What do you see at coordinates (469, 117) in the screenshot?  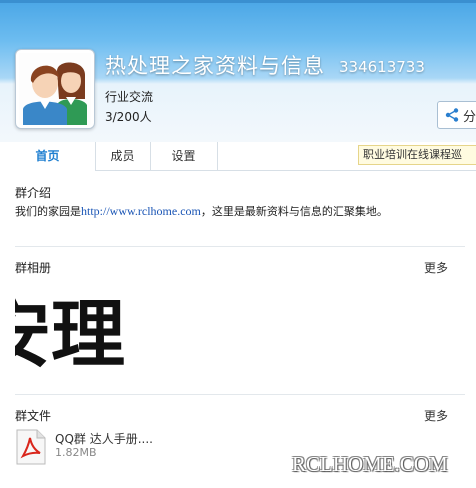 I see `share-label: 分` at bounding box center [469, 117].